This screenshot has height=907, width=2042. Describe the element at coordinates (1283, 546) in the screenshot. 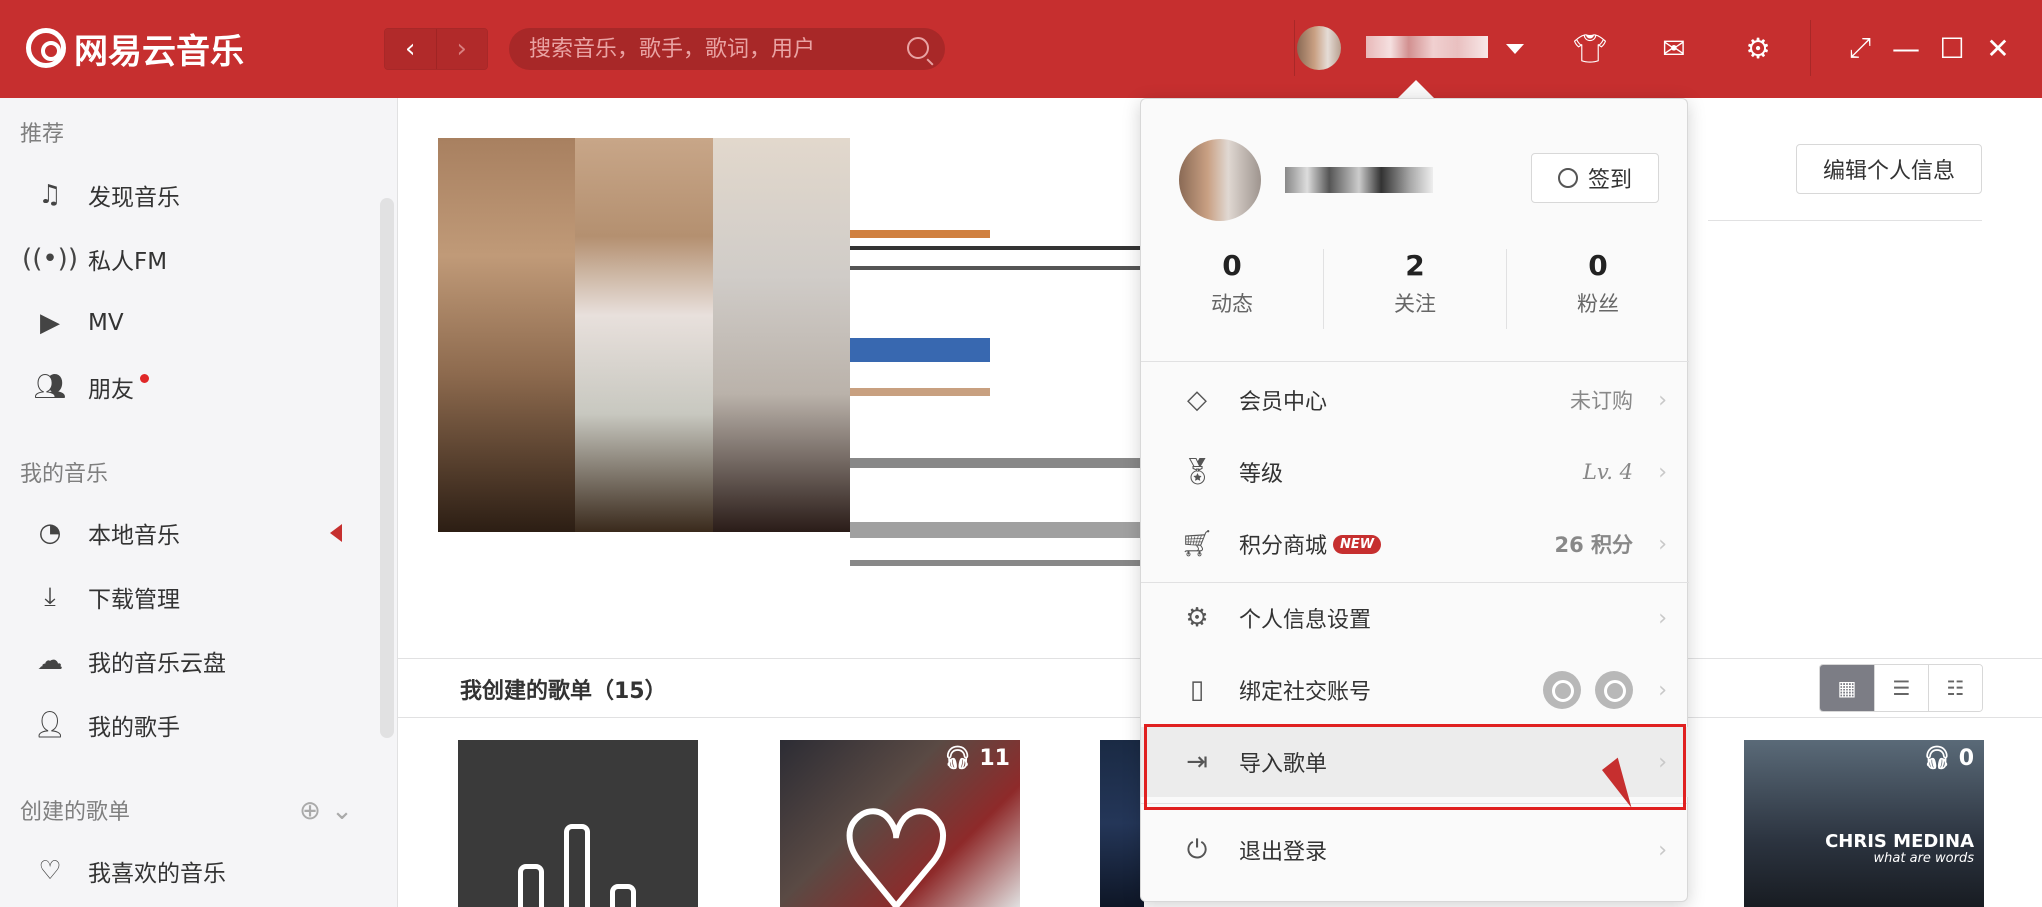

I see `menu-label: 积分商城` at that location.